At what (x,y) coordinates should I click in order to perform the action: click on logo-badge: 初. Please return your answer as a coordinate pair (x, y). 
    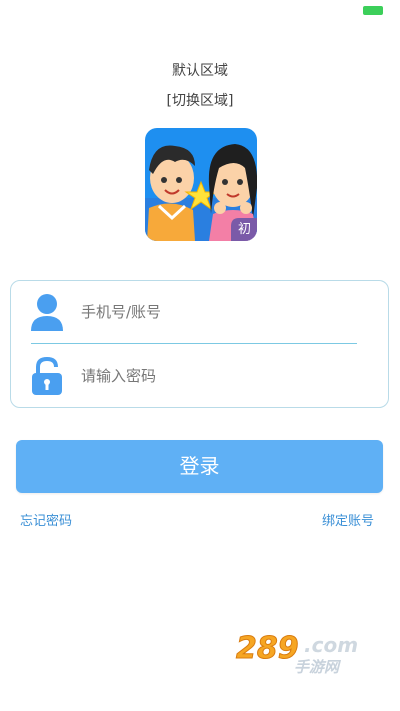
    Looking at the image, I should click on (244, 229).